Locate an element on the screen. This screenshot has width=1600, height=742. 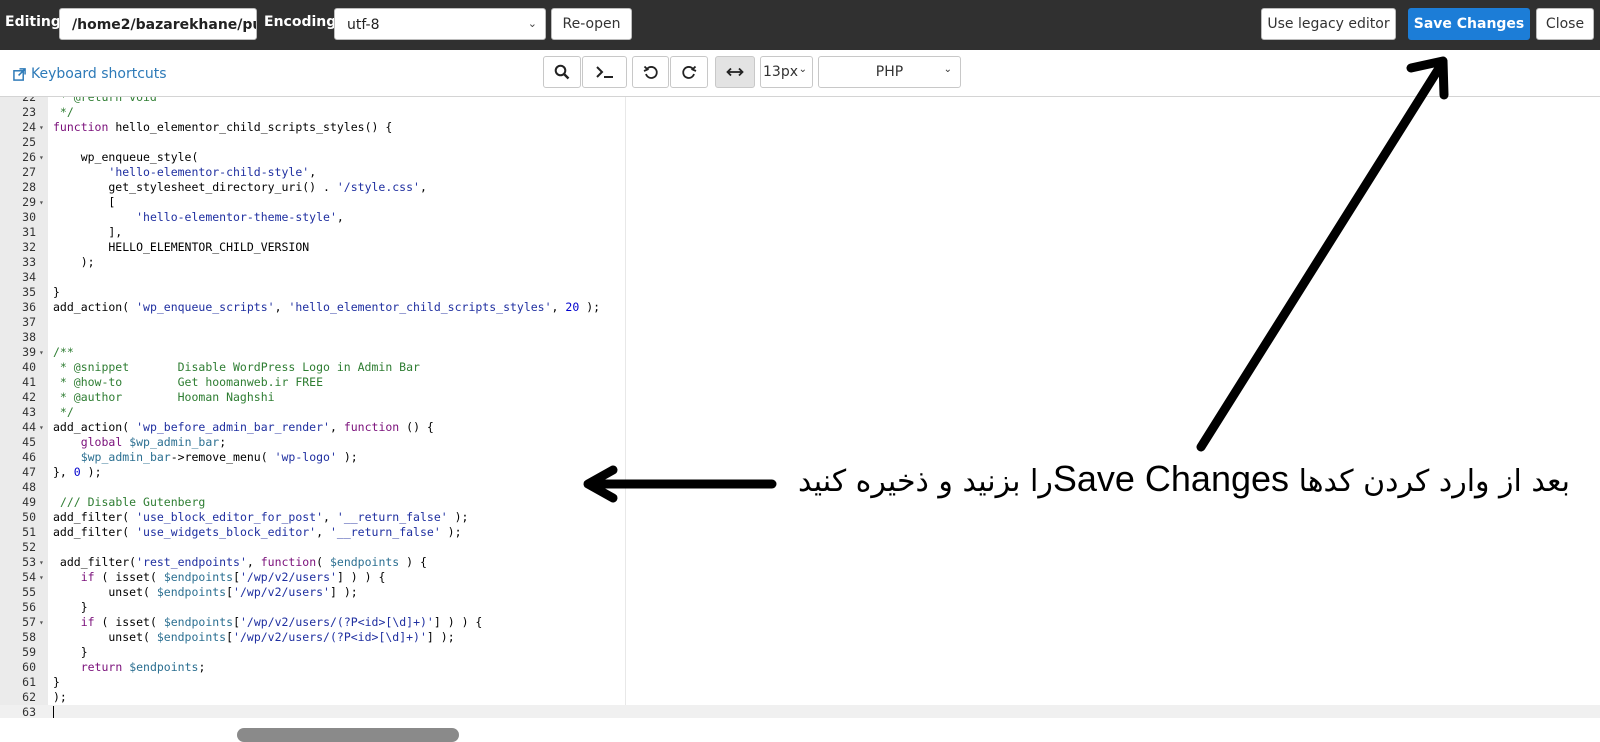
code-line: 25 is located at coordinates (800, 142).